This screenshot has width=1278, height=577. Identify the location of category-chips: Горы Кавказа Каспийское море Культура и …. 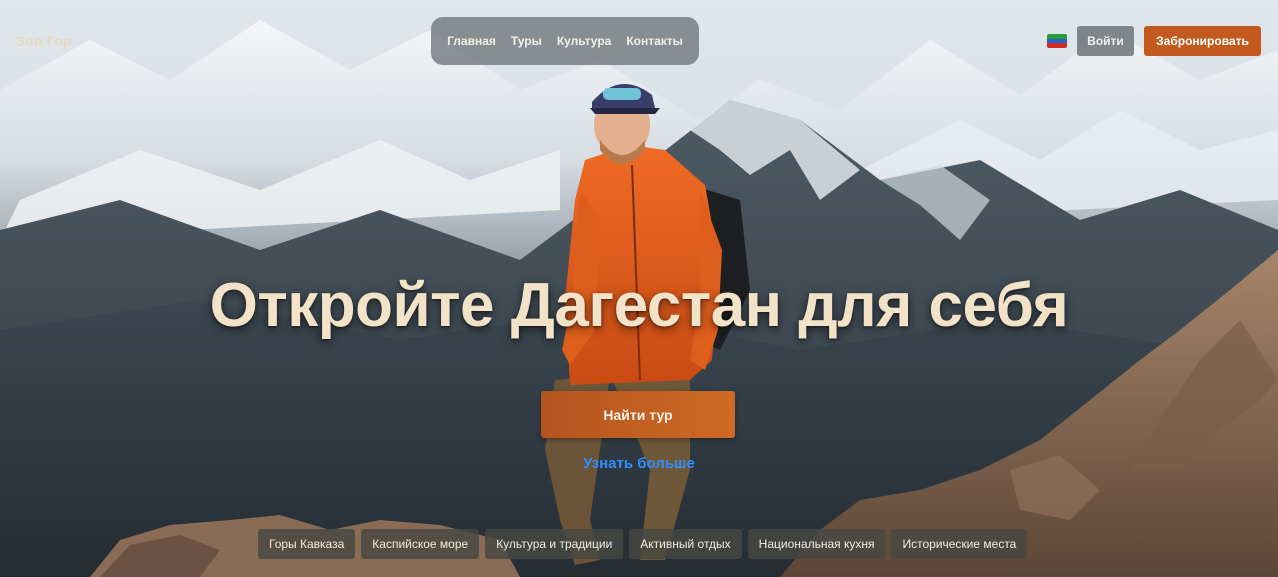
(643, 544).